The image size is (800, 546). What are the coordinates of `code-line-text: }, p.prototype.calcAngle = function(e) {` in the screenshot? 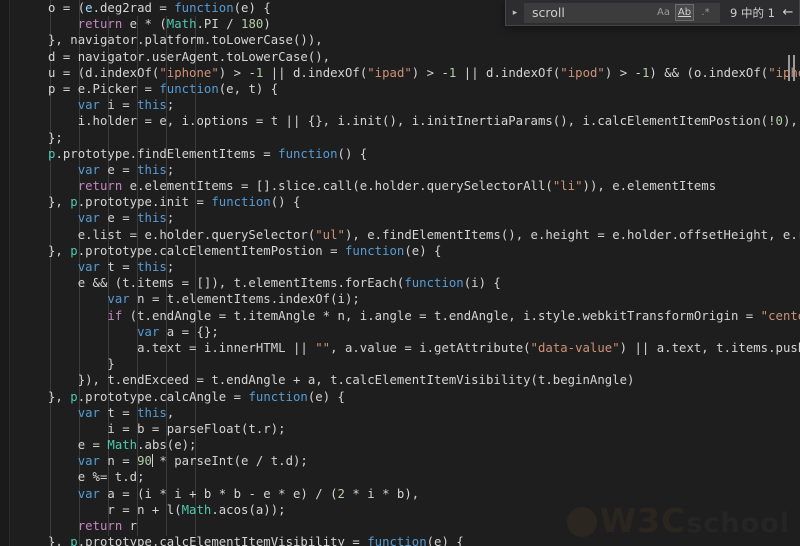 It's located at (172, 397).